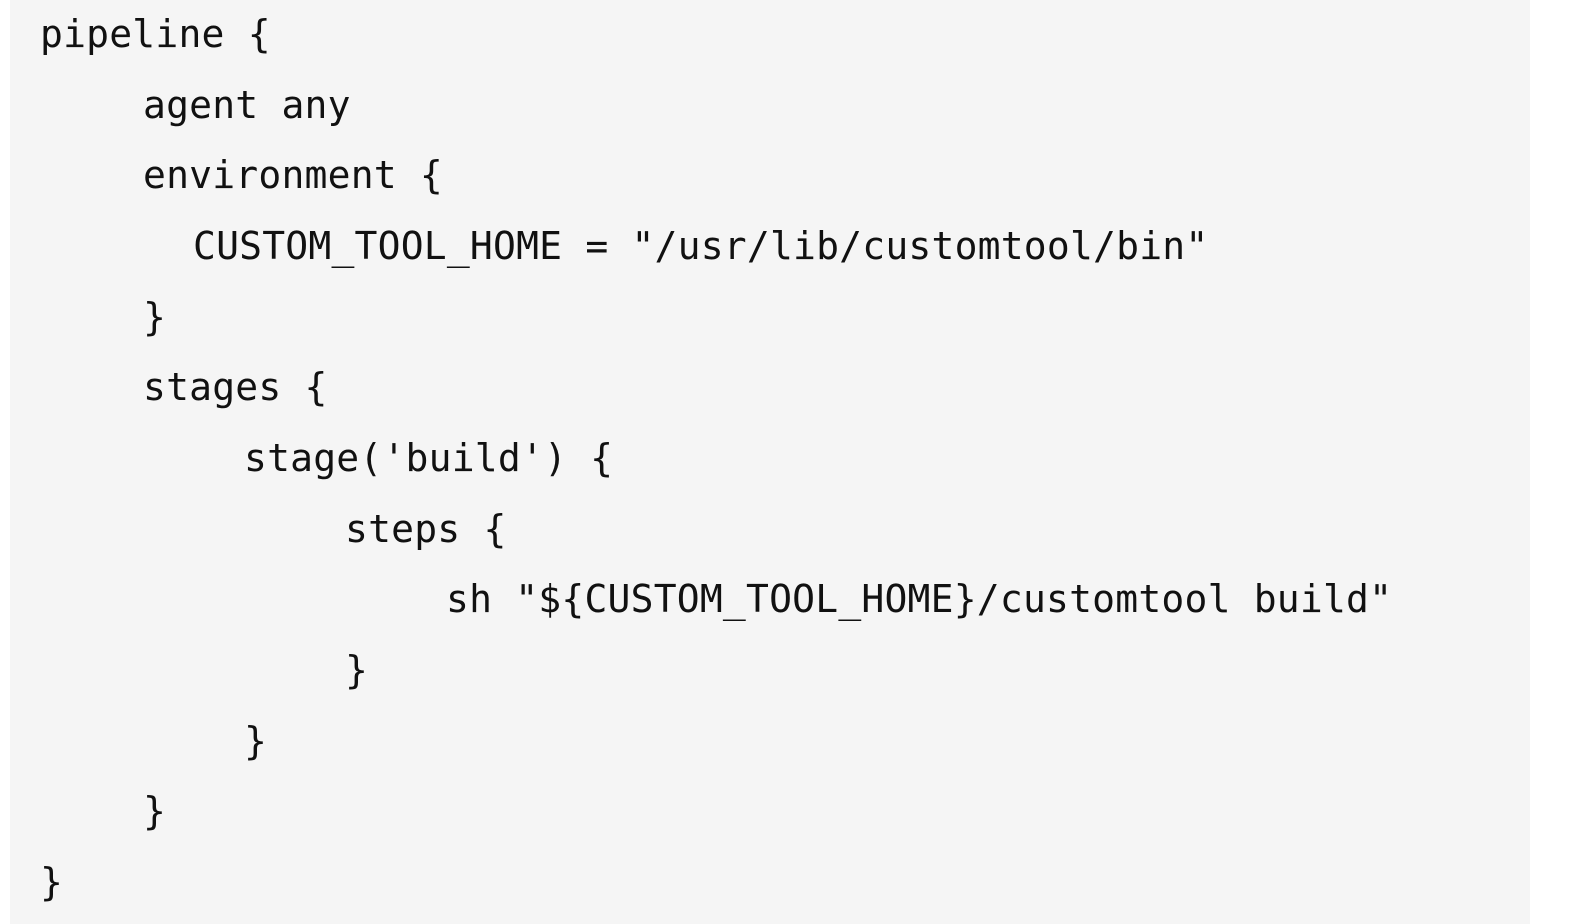  I want to click on code-line-7: stage('build') {, so click(429, 458).